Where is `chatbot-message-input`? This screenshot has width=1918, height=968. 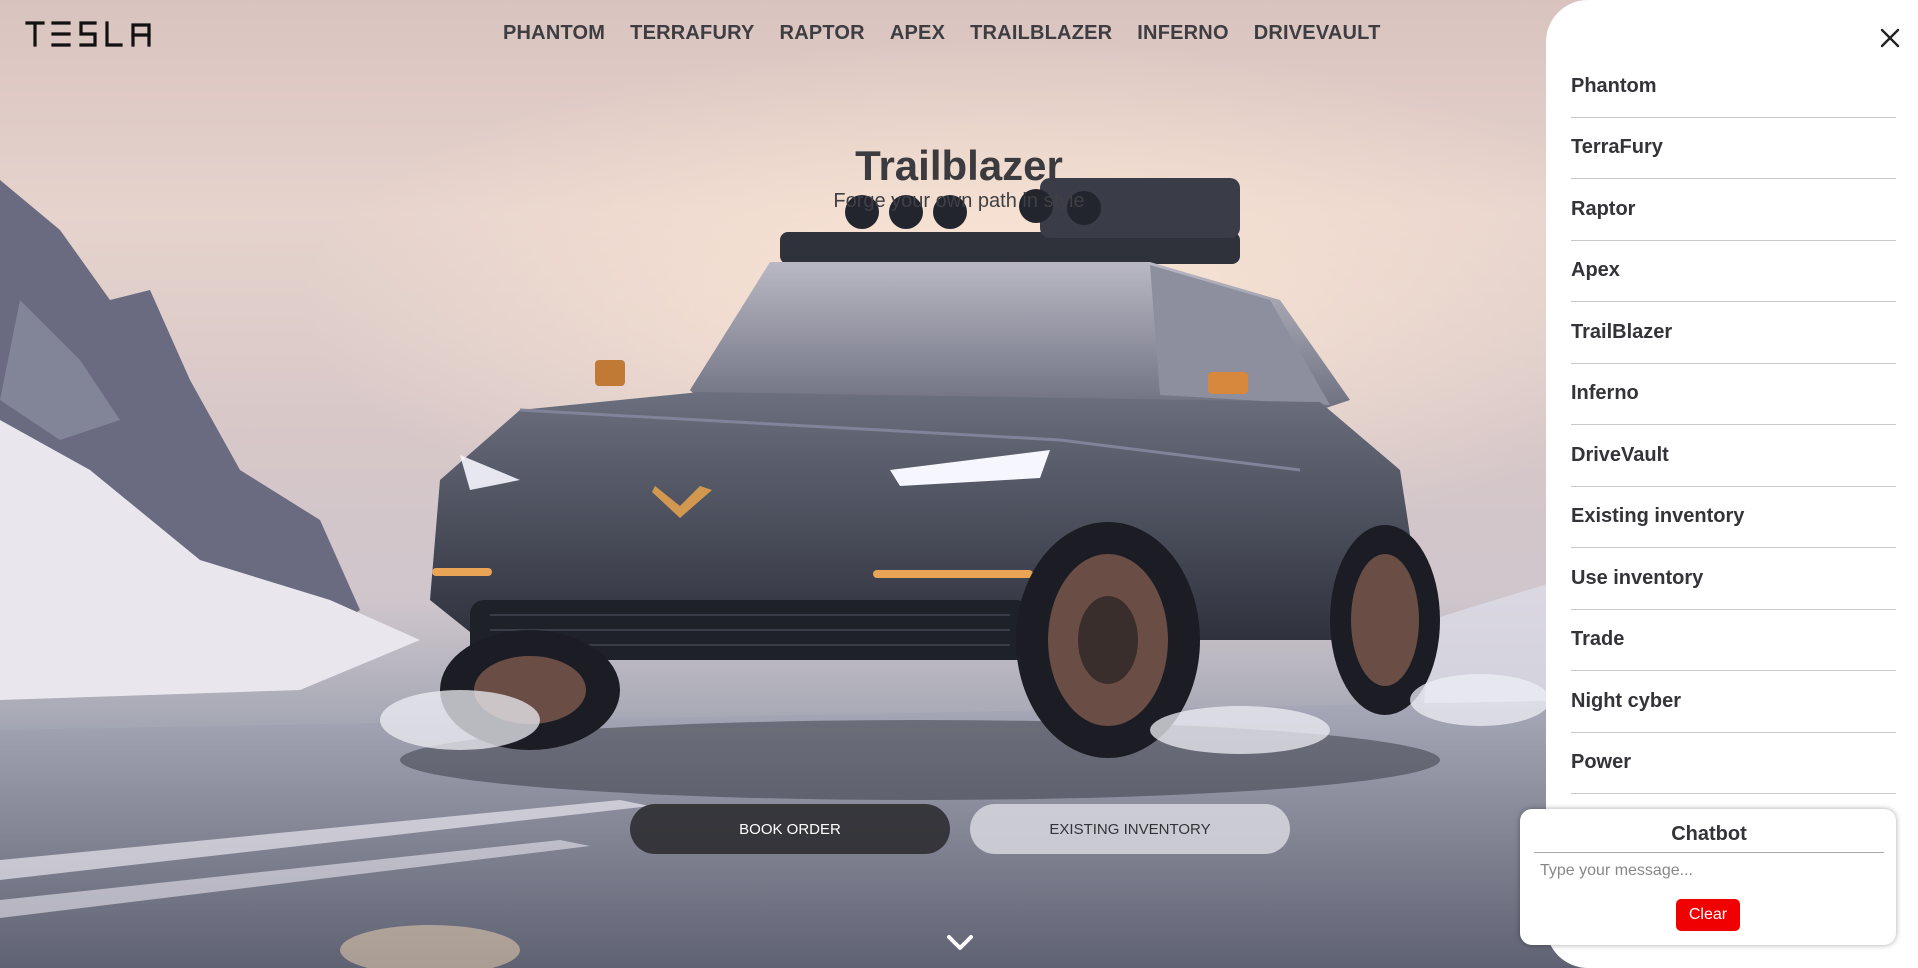 chatbot-message-input is located at coordinates (1704, 871).